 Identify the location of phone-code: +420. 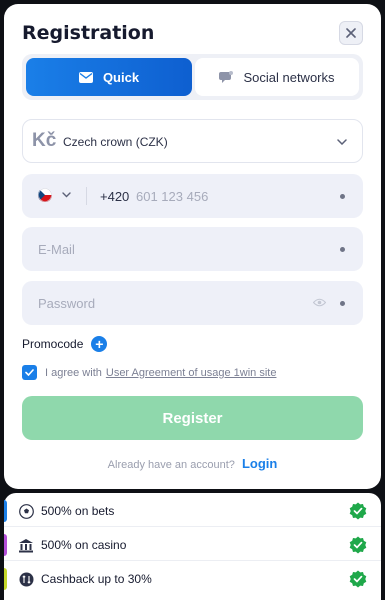
(115, 196).